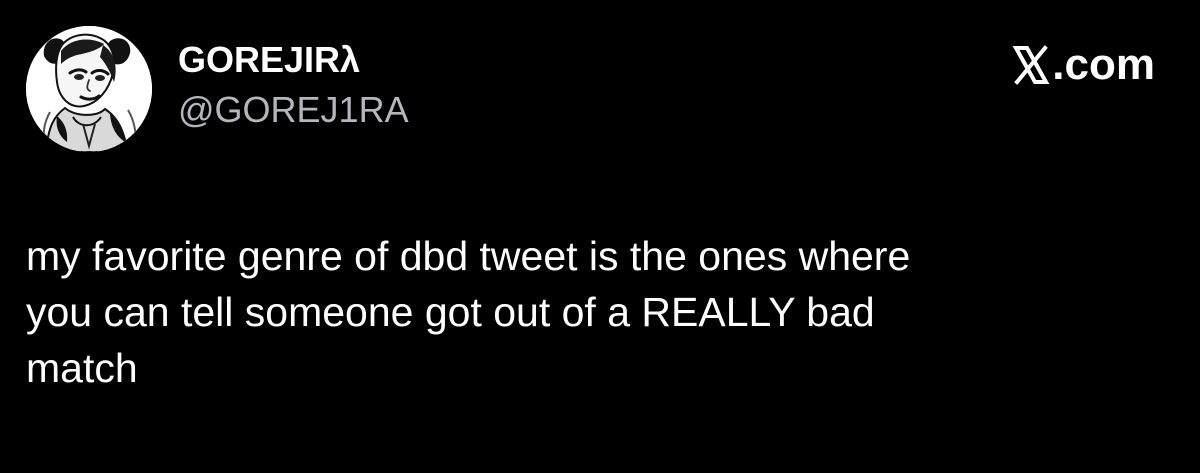 This screenshot has width=1200, height=473. I want to click on illustrated-character-avatar-icon, so click(89, 89).